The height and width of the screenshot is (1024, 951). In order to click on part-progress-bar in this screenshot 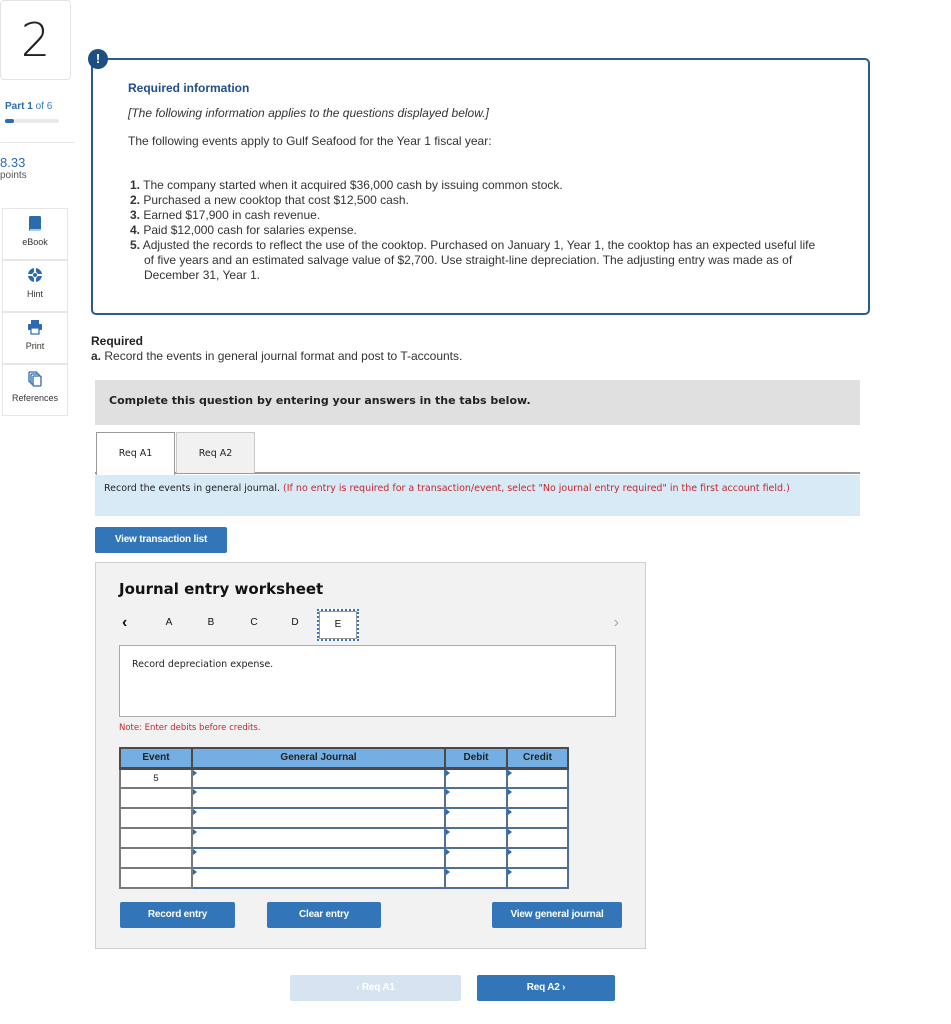, I will do `click(32, 121)`.